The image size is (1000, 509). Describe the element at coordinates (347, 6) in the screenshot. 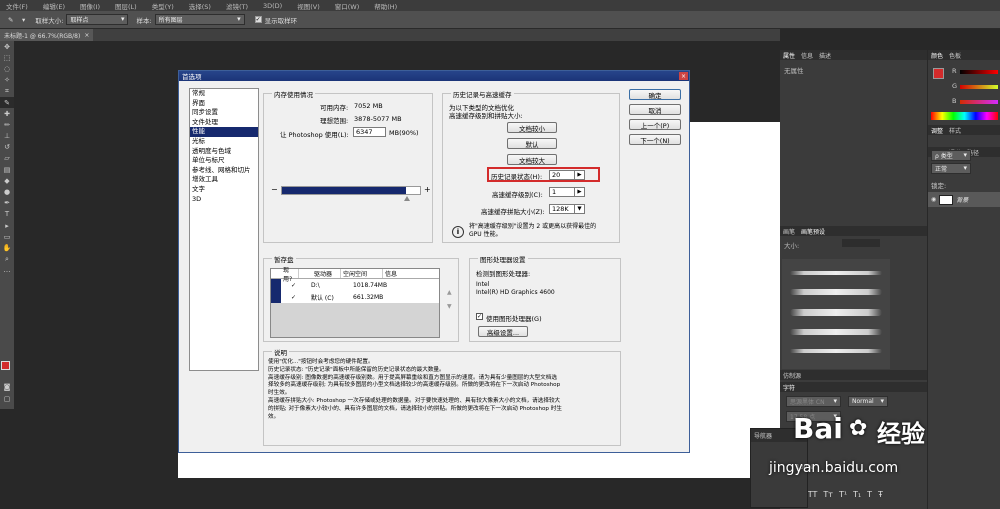

I see `menu-window: 窗口(W)` at that location.